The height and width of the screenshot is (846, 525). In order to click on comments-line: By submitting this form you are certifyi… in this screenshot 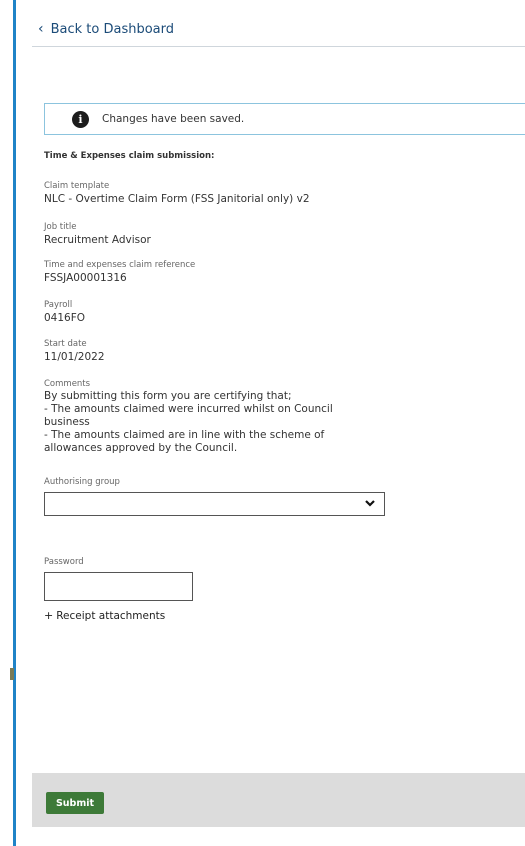, I will do `click(168, 396)`.